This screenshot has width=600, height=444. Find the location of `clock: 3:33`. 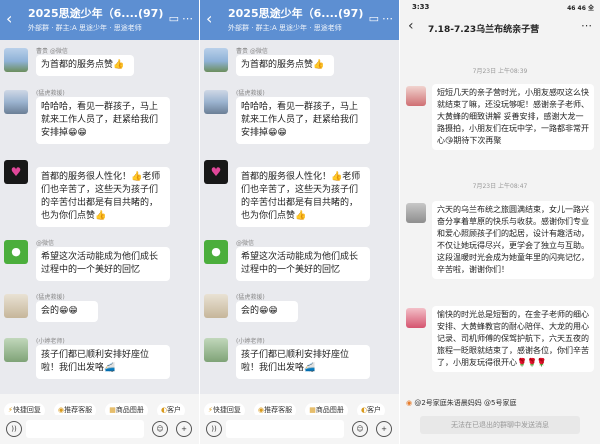

clock: 3:33 is located at coordinates (421, 7).